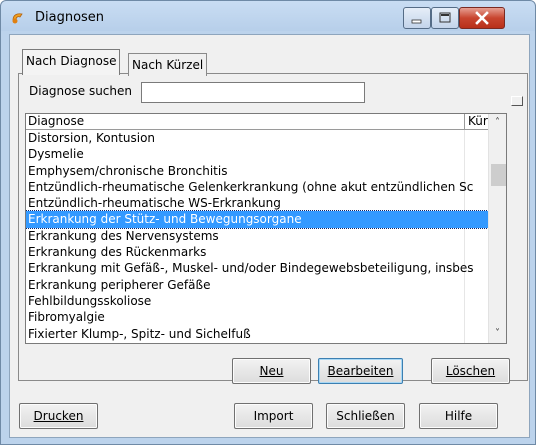 This screenshot has width=536, height=445. I want to click on list-item: Fixierter Klump-, Spitz- und Sichelfuß, so click(257, 334).